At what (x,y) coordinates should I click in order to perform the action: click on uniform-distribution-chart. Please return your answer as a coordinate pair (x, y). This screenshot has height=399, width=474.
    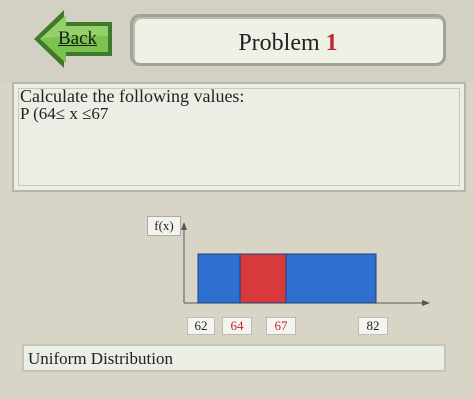
    Looking at the image, I should click on (305, 264).